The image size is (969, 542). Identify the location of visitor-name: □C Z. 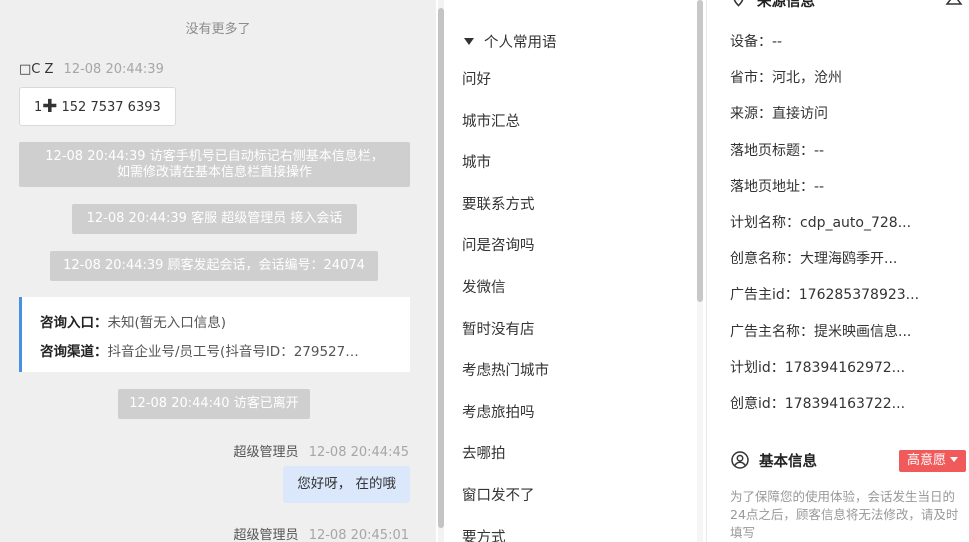
(36, 69).